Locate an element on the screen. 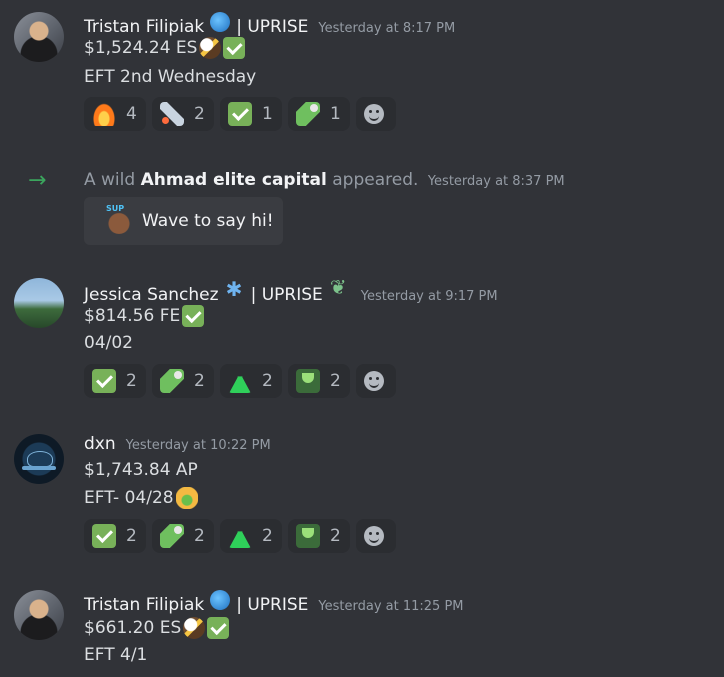 This screenshot has width=724, height=677. reaction-rocket: 2 is located at coordinates (183, 114).